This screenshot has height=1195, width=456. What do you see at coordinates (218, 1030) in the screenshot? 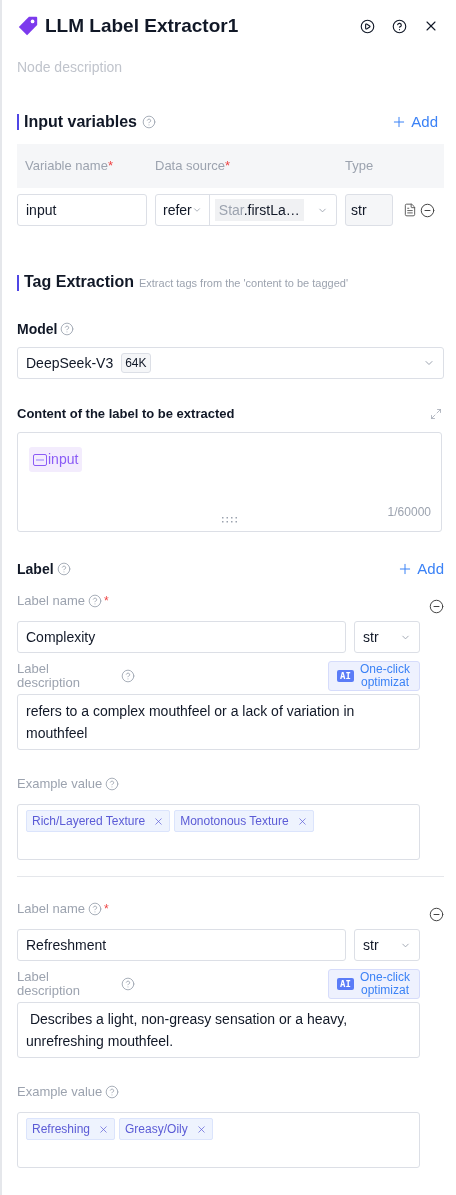
I see `description-field: Describes a light, non-greasy sensation or a heavy, unrefreshing mouthfeel.` at bounding box center [218, 1030].